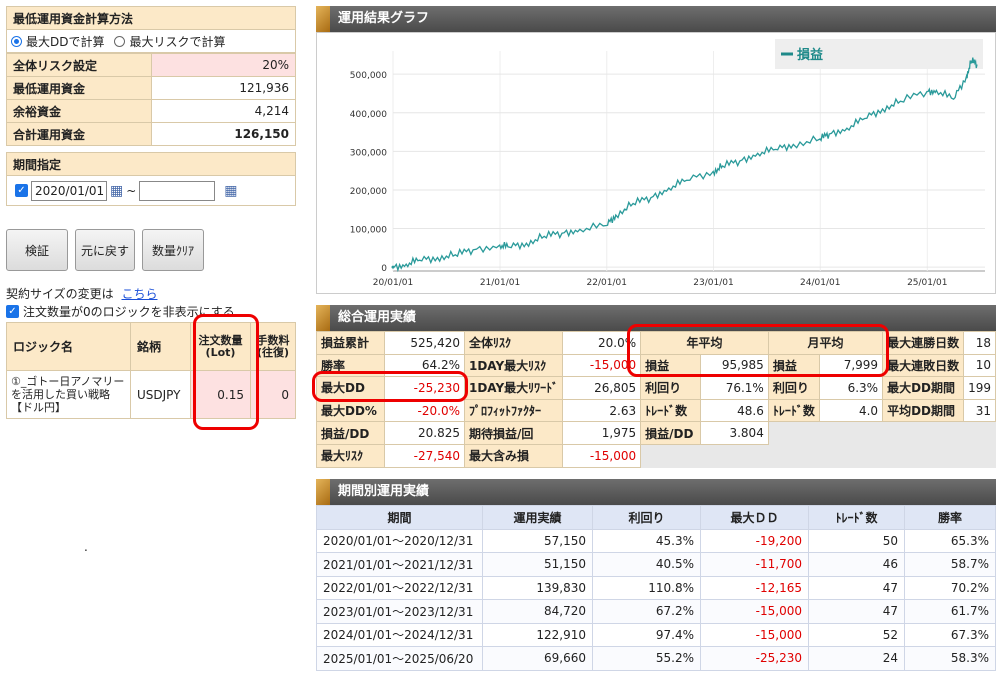 This screenshot has width=1002, height=673. Describe the element at coordinates (734, 433) in the screenshot. I see `sum-value: 3.804` at that location.